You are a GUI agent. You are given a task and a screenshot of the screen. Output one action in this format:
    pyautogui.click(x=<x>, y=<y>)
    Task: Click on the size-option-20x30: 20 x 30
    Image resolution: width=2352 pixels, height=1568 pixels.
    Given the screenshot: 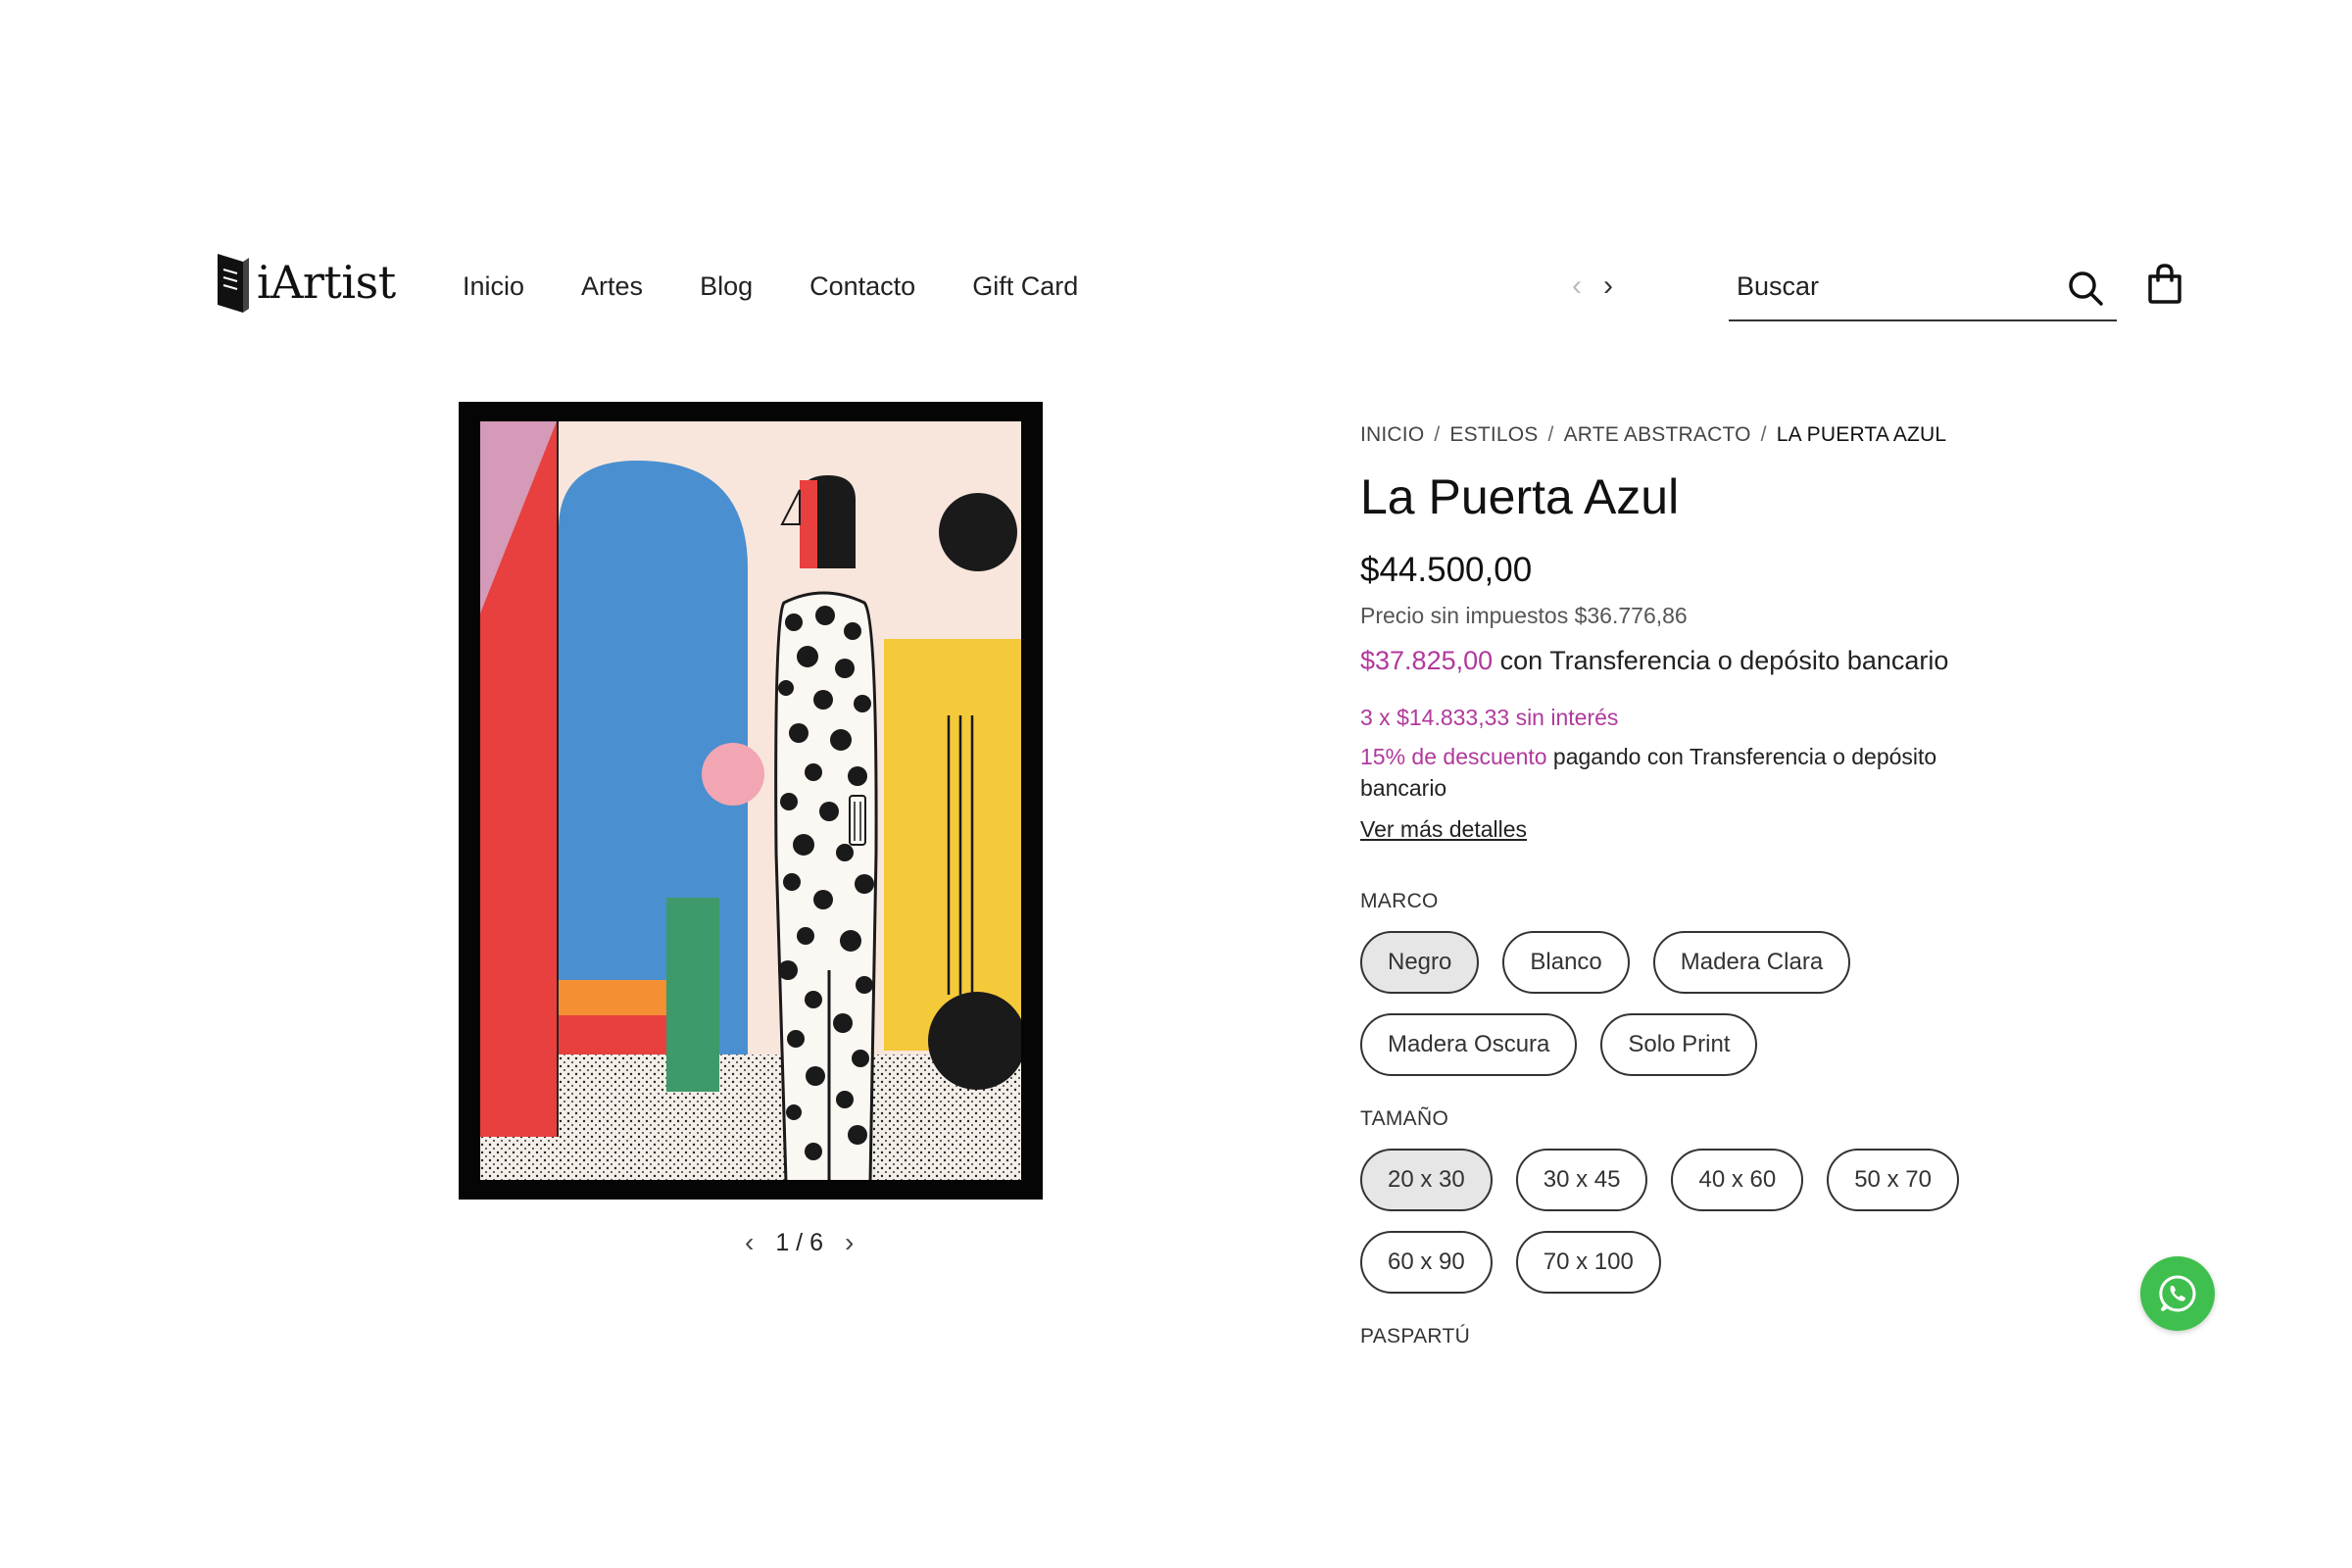 What is the action you would take?
    pyautogui.click(x=1426, y=1180)
    